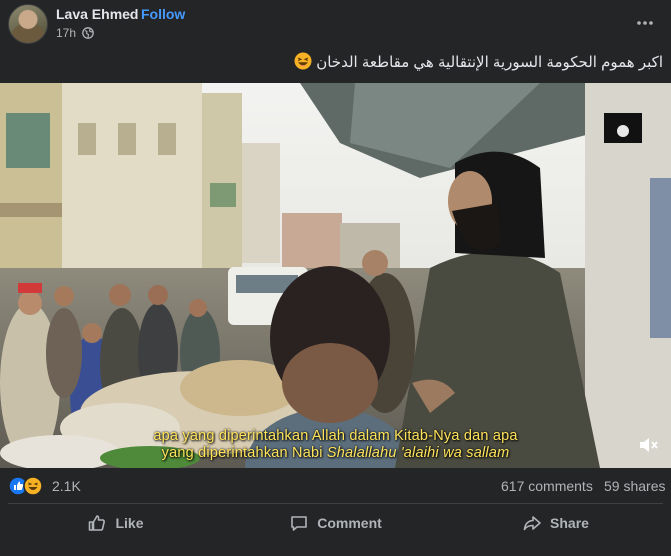 This screenshot has width=671, height=556. Describe the element at coordinates (299, 523) in the screenshot. I see `comment-icon` at that location.